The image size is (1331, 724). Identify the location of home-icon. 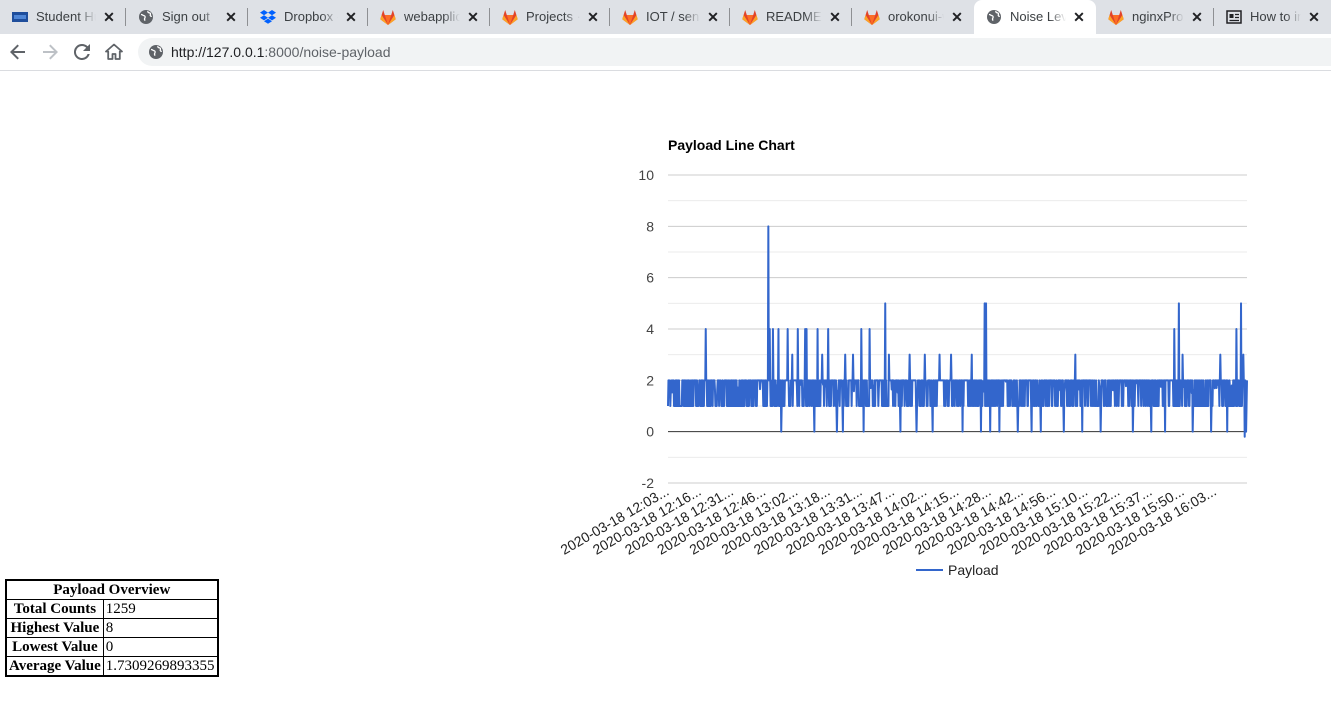
(114, 51).